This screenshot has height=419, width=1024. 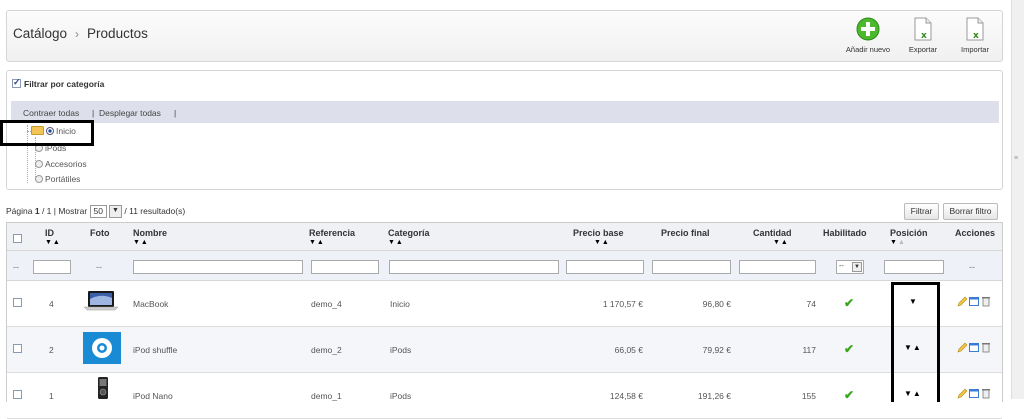 I want to click on category-tree-toolbar: Contraer todas | Desplegar todas |, so click(x=505, y=112).